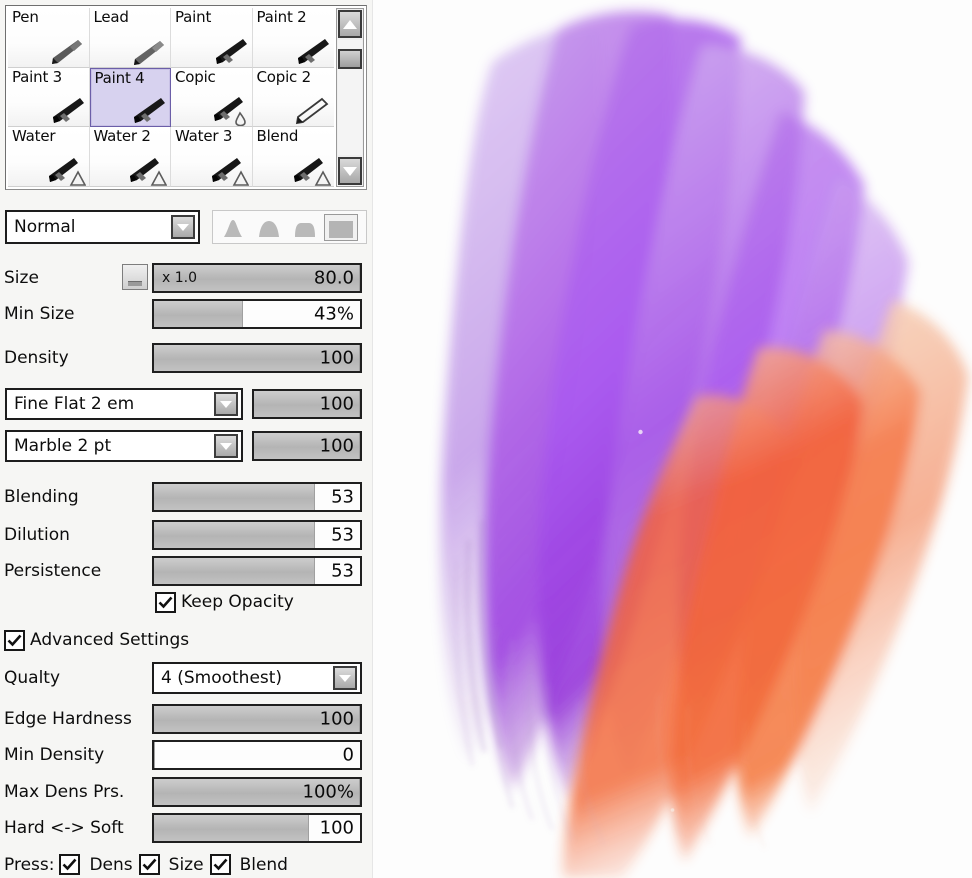  What do you see at coordinates (220, 864) in the screenshot?
I see `press-blend-checkbox` at bounding box center [220, 864].